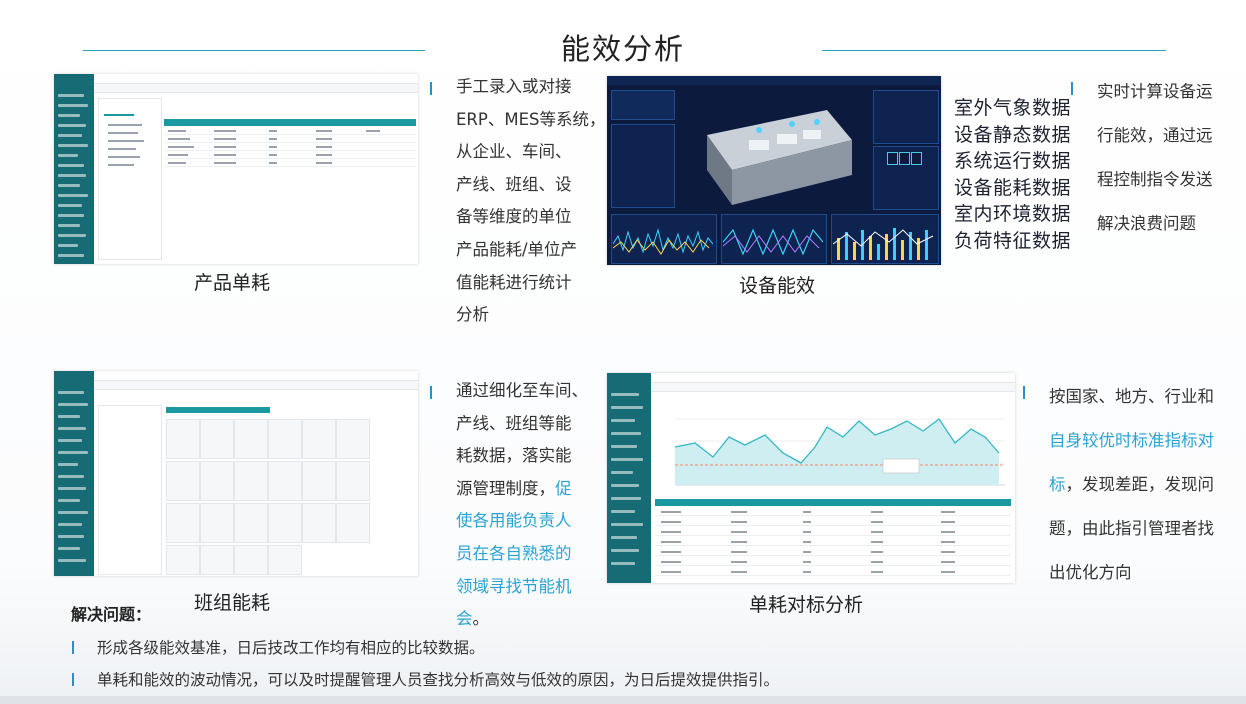 The image size is (1246, 704). I want to click on equipment-efficiency-description: 实时计算设备运 行能效，通过远 程控制指令发送 解决浪费问题, so click(1155, 157).